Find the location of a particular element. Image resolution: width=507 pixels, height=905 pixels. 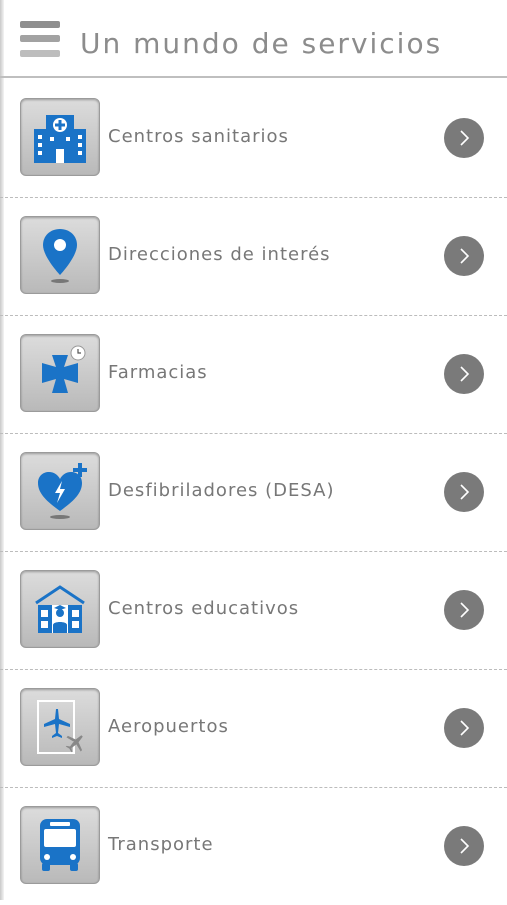

location-pin-icon is located at coordinates (60, 256).